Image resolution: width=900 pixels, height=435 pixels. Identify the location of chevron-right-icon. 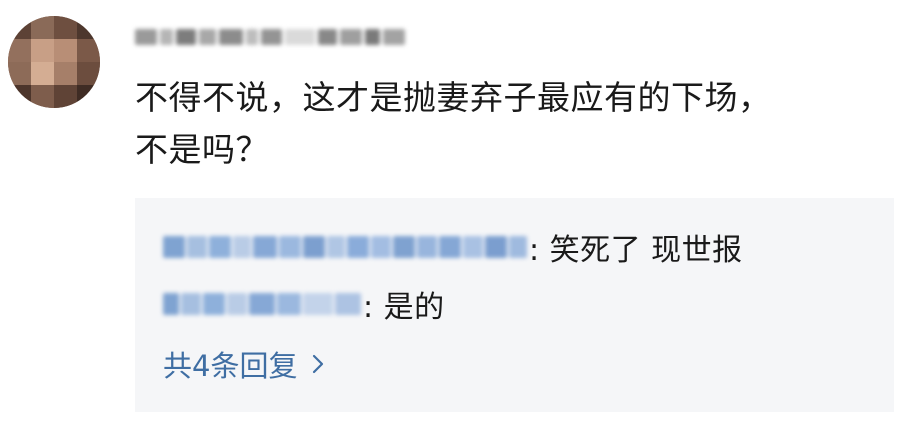
(318, 364).